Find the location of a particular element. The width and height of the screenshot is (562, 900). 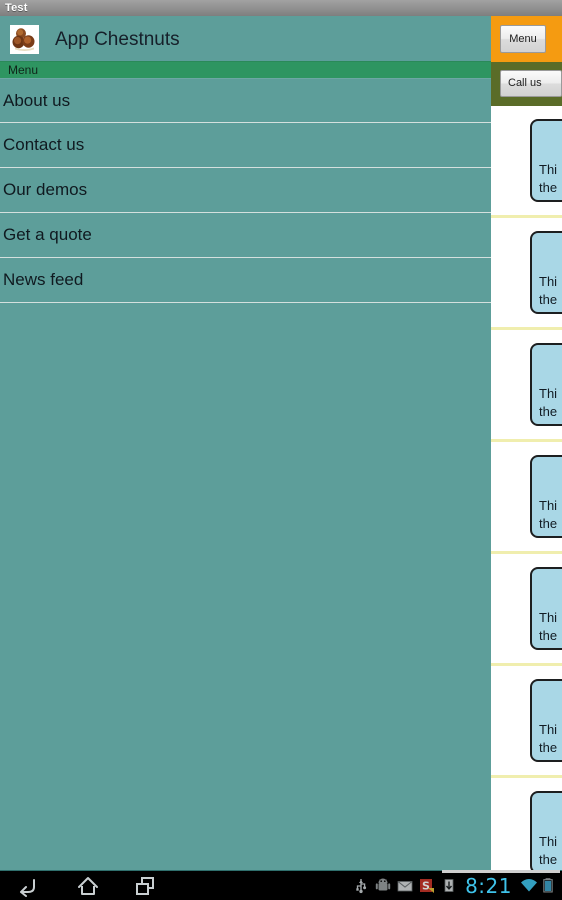

menu-button: Menu is located at coordinates (523, 39).